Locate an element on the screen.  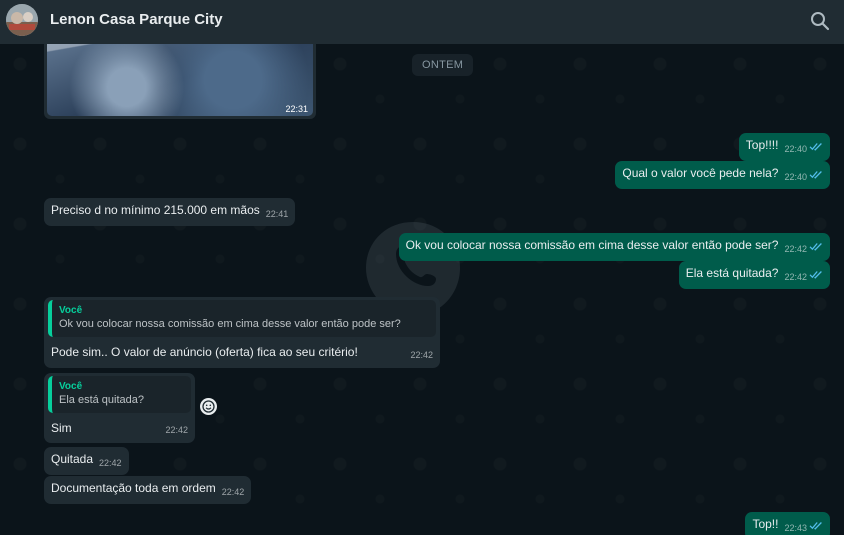
emoji-reaction-icon is located at coordinates (208, 406).